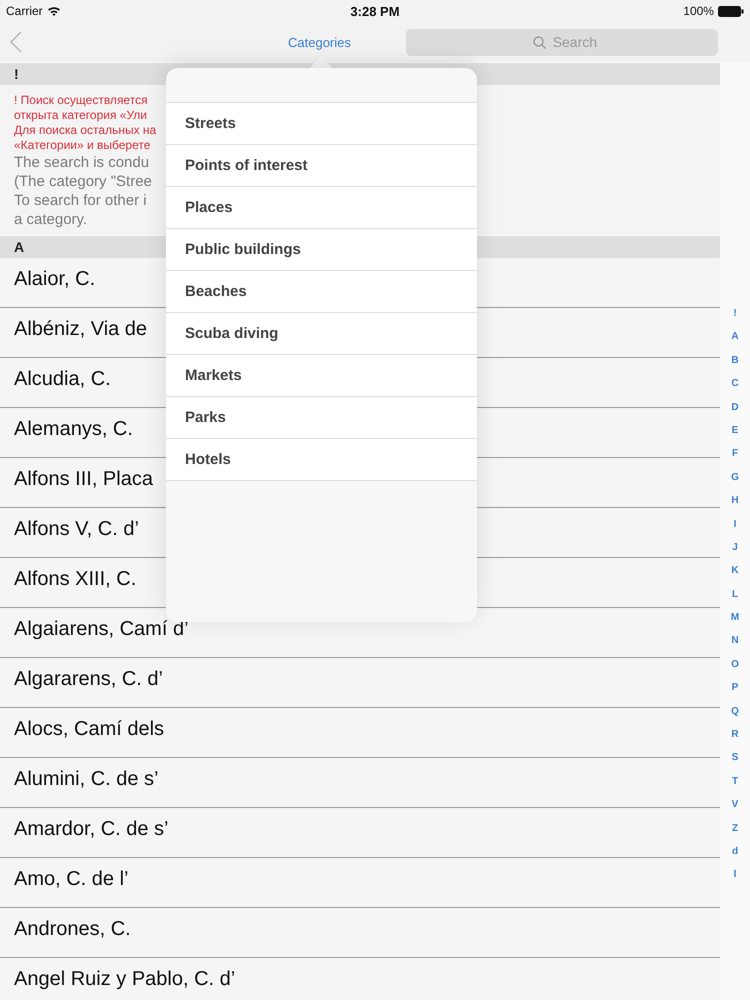 Image resolution: width=750 pixels, height=1000 pixels. Describe the element at coordinates (698, 11) in the screenshot. I see `battery-percent: 100%` at that location.